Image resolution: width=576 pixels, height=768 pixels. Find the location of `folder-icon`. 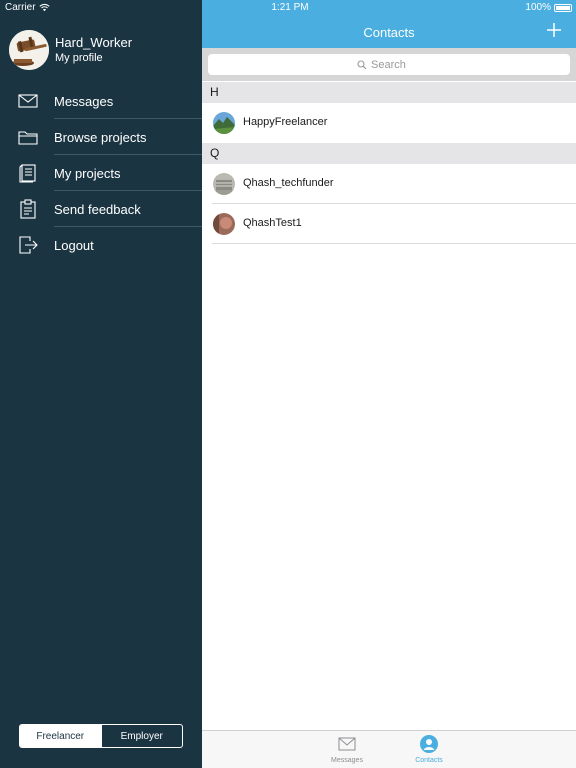

folder-icon is located at coordinates (28, 138).